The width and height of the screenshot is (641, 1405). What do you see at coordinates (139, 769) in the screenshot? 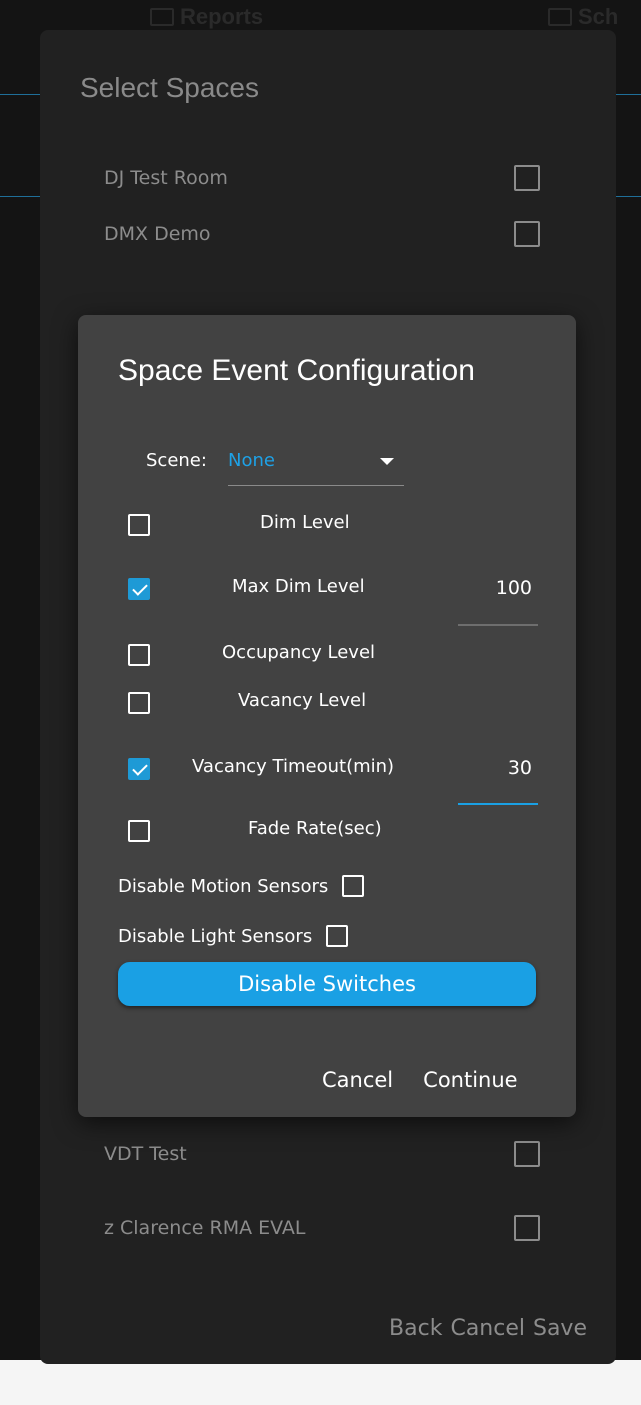
I see `vacancy-timeout-checkbox` at bounding box center [139, 769].